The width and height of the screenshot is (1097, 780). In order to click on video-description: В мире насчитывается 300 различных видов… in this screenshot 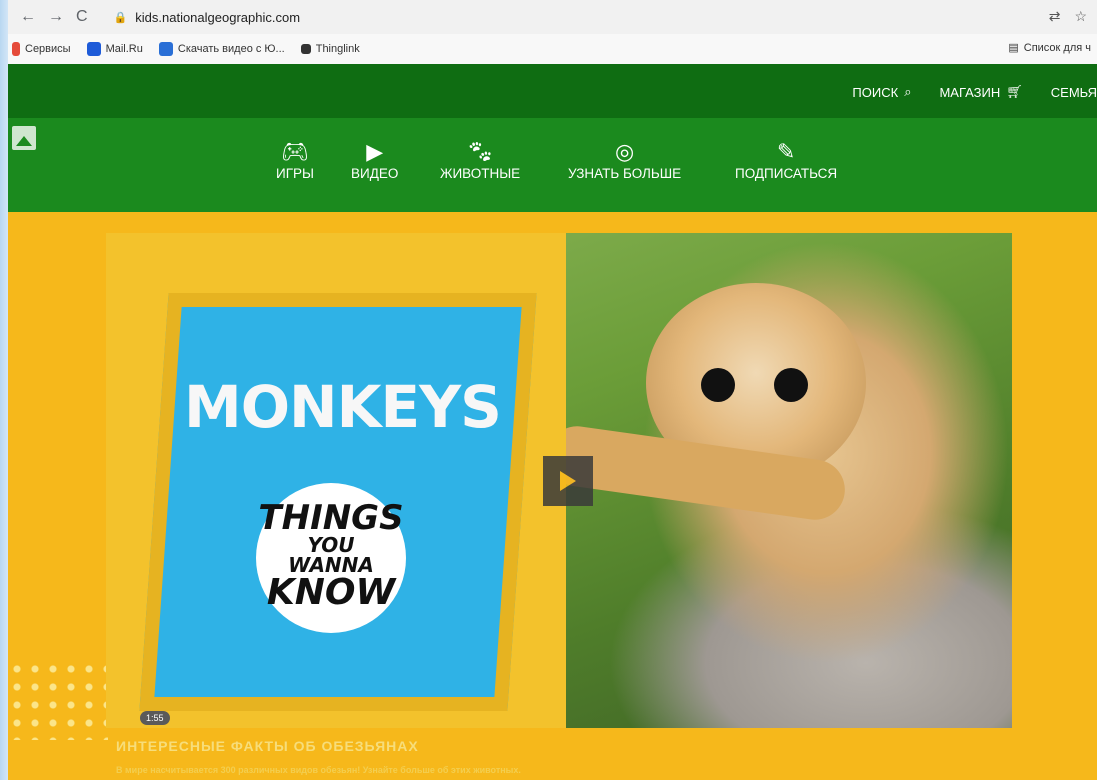, I will do `click(318, 770)`.